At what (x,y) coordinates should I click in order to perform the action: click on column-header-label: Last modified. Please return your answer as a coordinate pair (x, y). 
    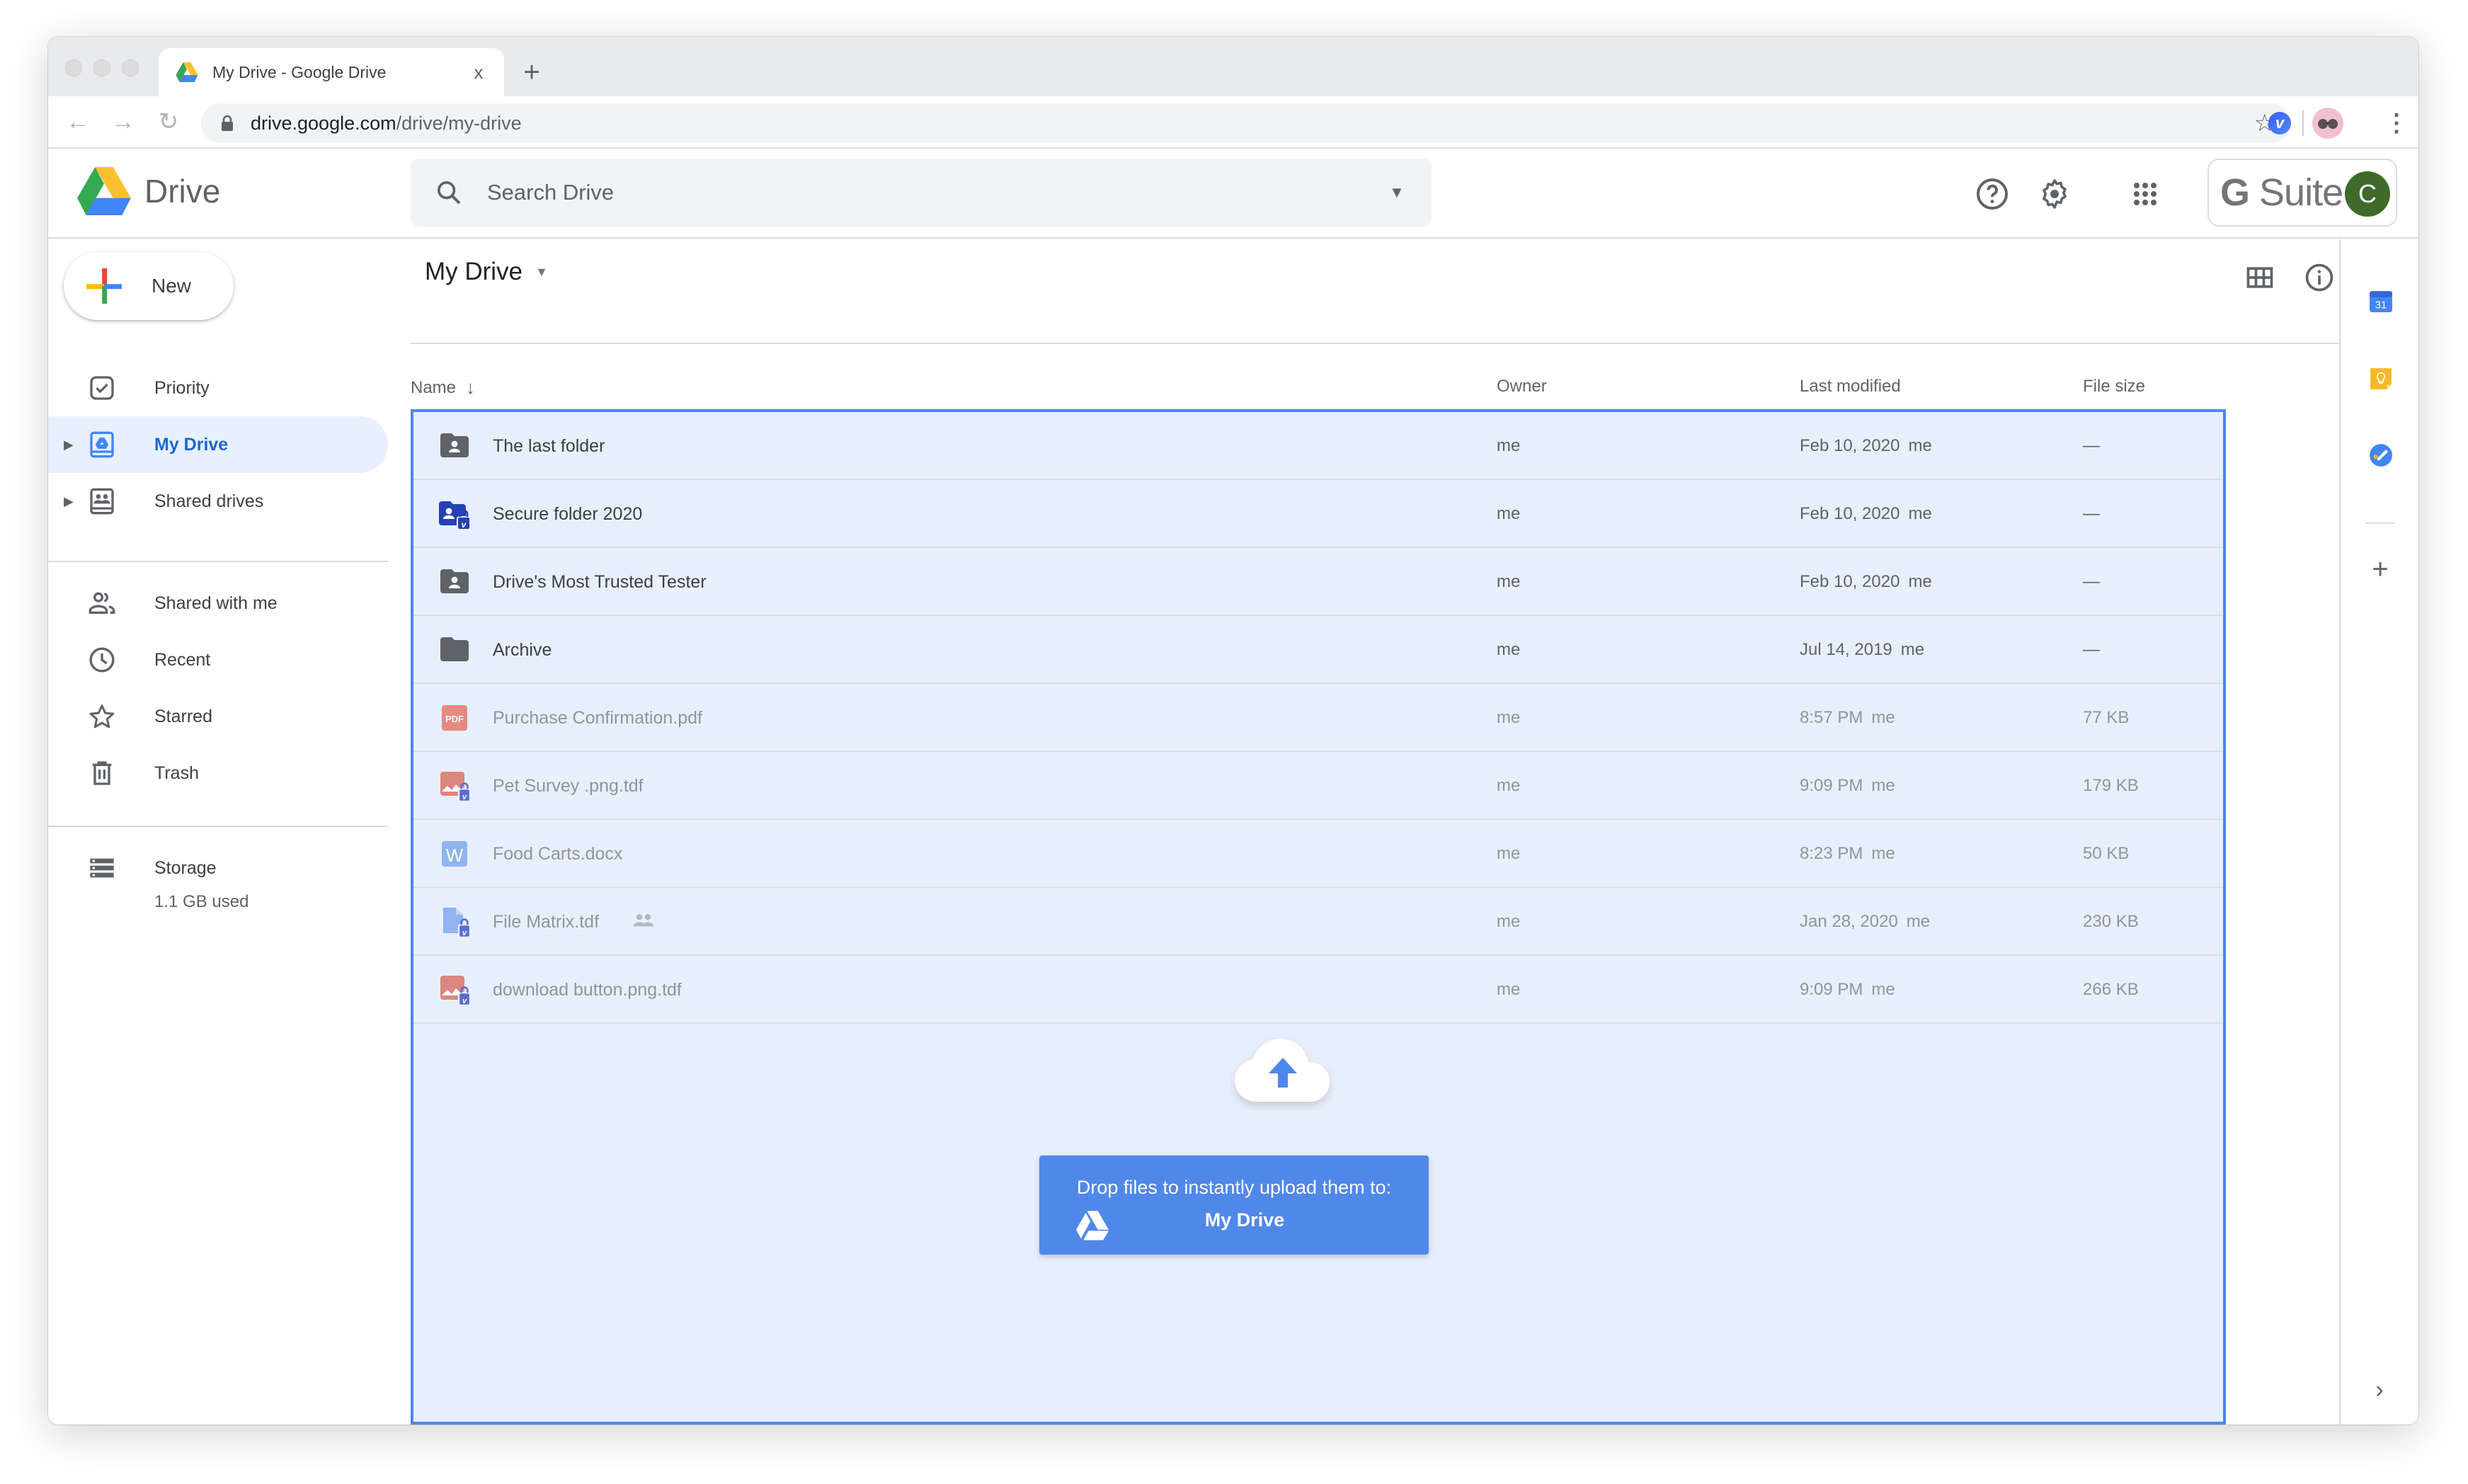
    Looking at the image, I should click on (1850, 386).